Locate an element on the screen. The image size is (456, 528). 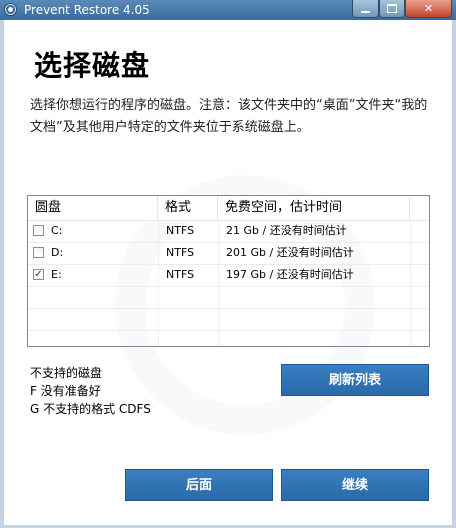
disk-name: E: is located at coordinates (56, 274).